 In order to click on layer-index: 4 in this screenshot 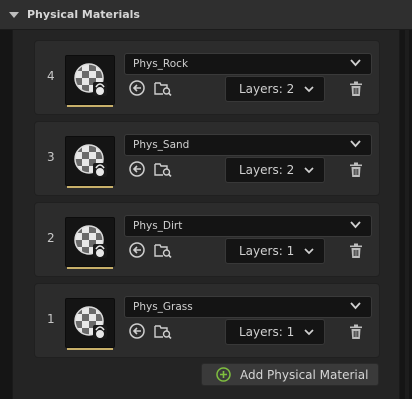, I will do `click(51, 76)`.